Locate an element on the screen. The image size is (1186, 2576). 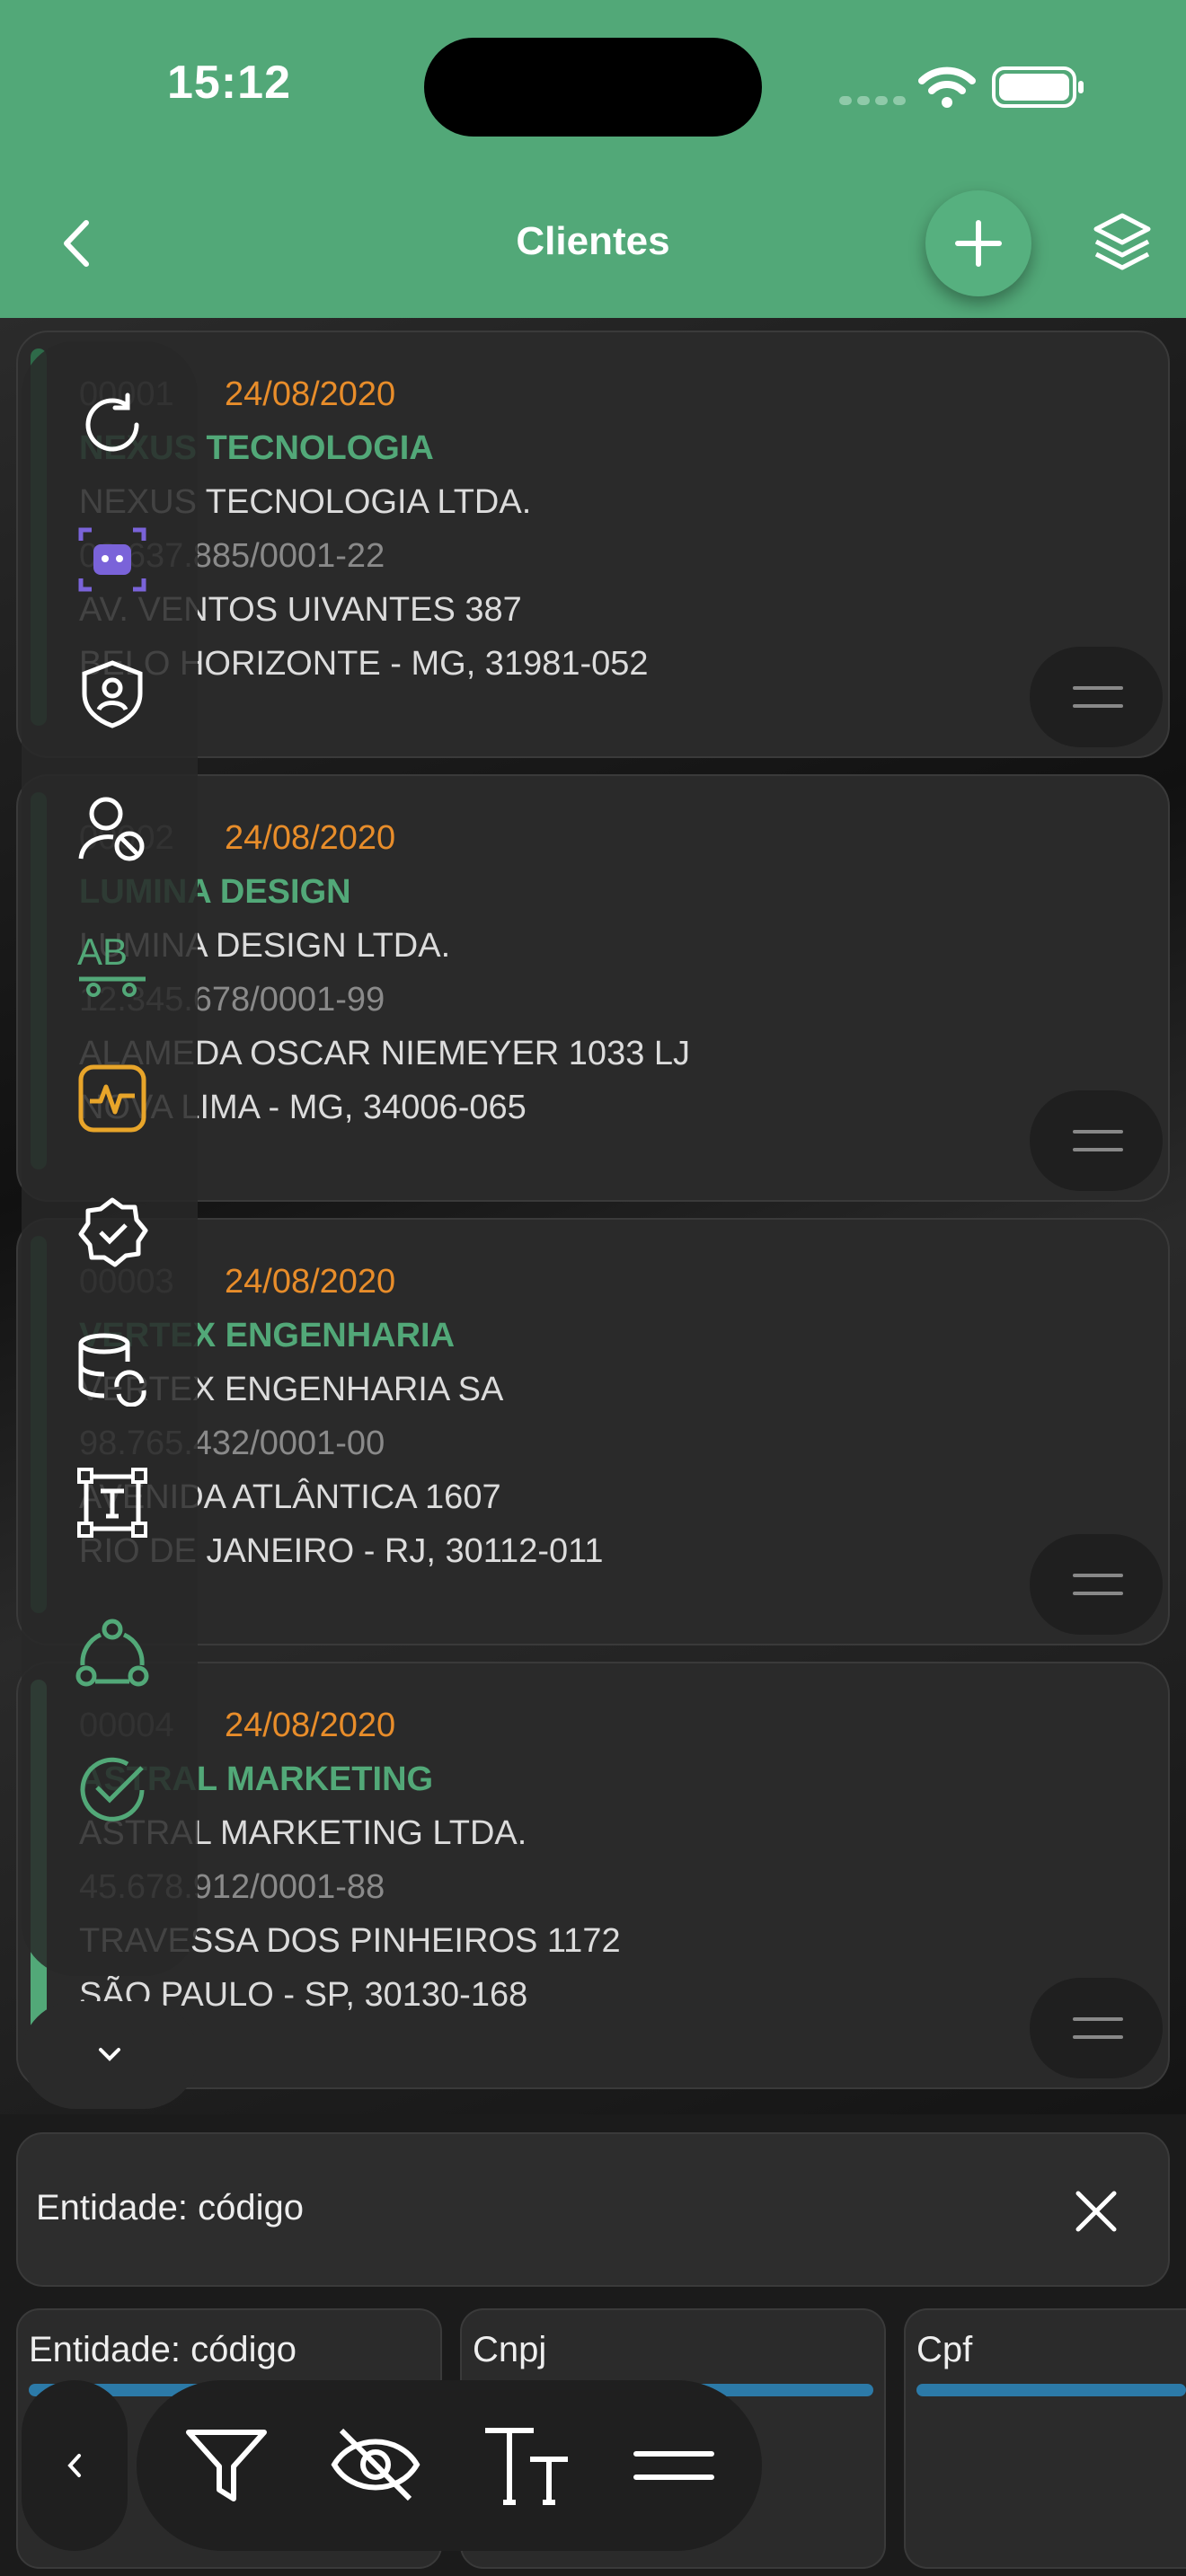
ai-bot-icon is located at coordinates (112, 559).